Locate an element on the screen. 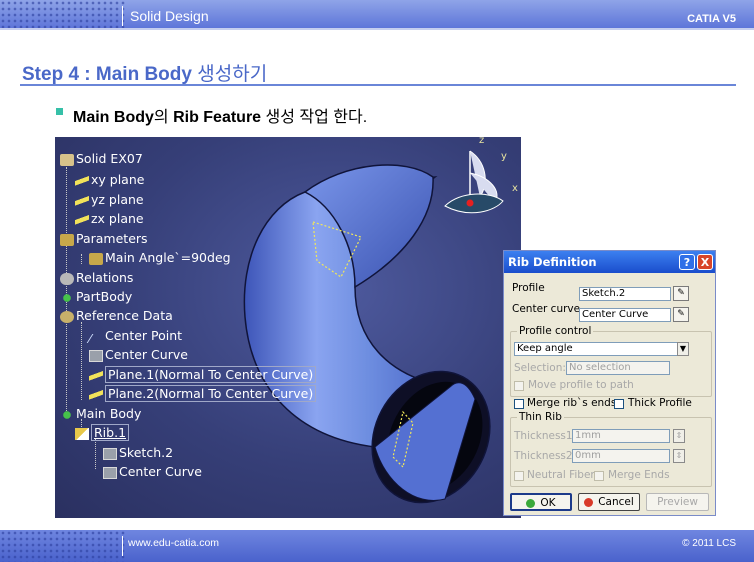  tree-item-plane2-label: Plane.2(Normal To Center Curve) is located at coordinates (211, 393).